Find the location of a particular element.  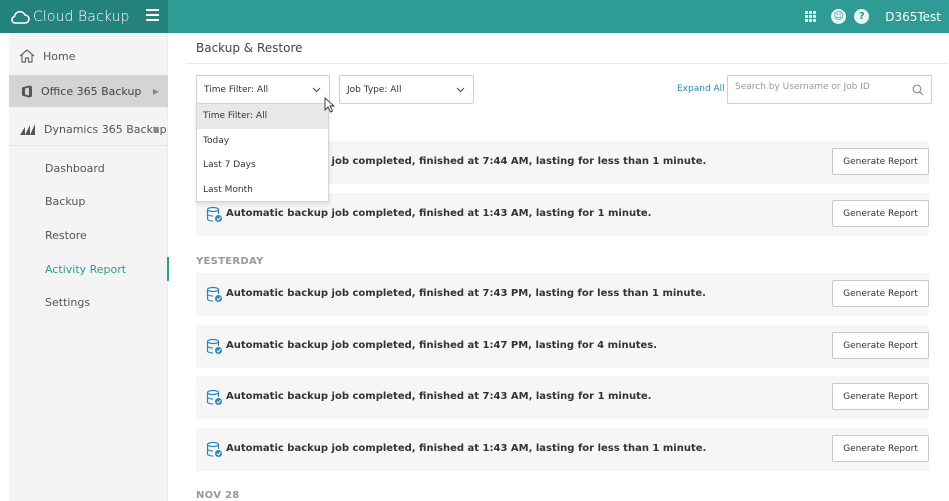

section-label: NOV 28 is located at coordinates (218, 495).